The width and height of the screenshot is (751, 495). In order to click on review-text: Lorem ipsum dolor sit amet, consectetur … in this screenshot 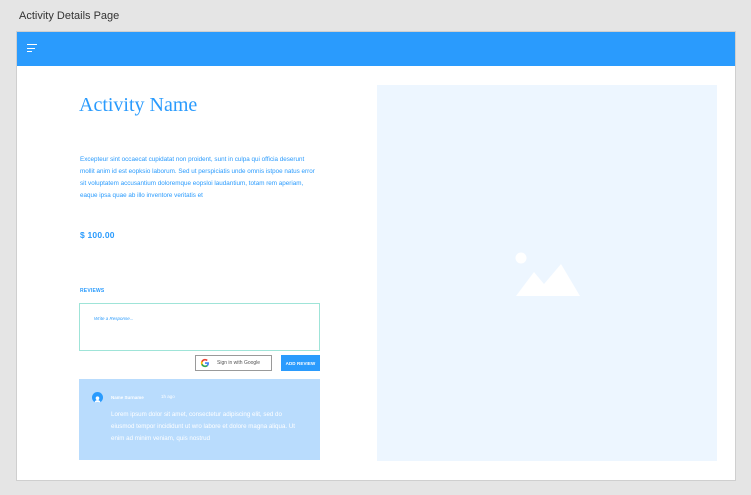, I will do `click(203, 426)`.